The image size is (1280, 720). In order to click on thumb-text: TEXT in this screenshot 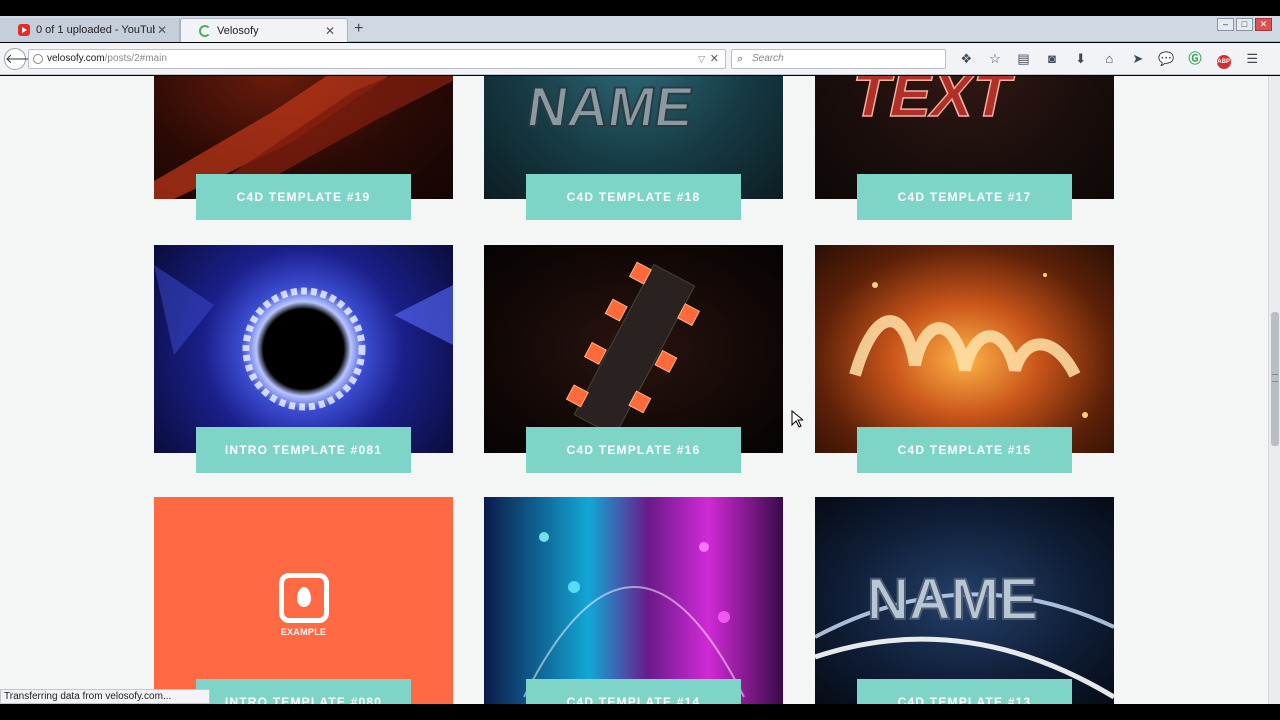, I will do `click(931, 103)`.